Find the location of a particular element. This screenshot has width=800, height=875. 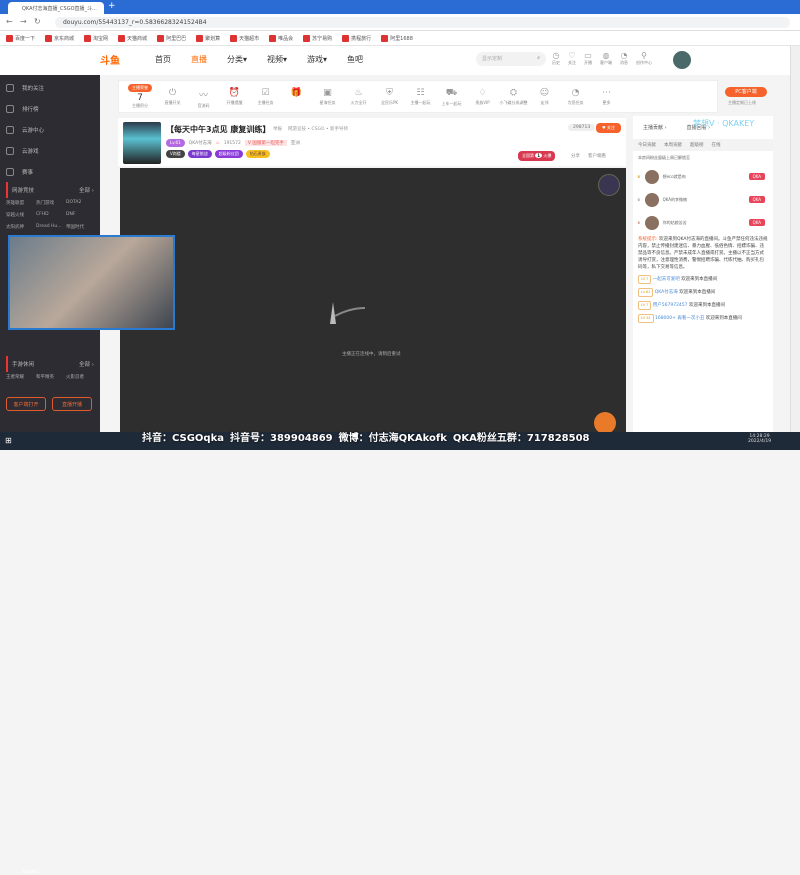

bookmark-item: 淘宝网 is located at coordinates (96, 38).